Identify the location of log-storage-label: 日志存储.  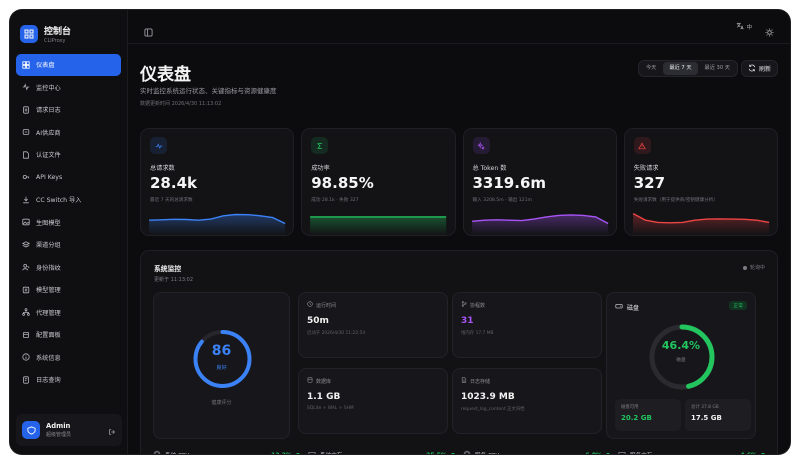
(480, 381).